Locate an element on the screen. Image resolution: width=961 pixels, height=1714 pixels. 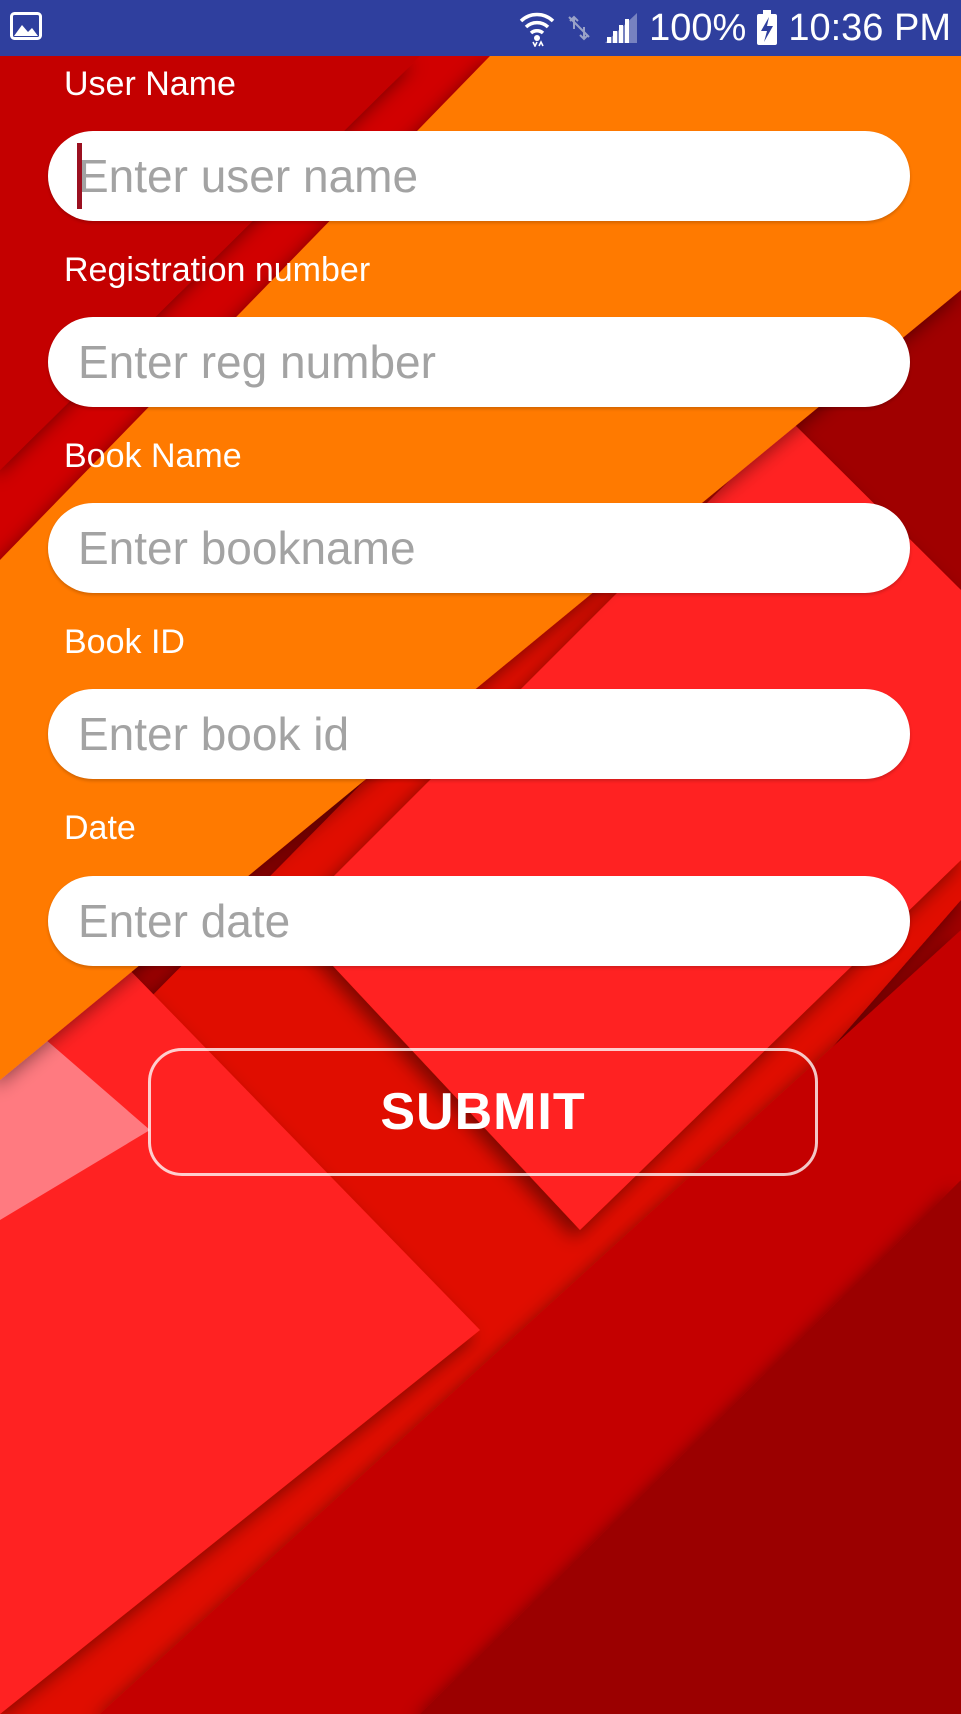
registration-number-input is located at coordinates (479, 362).